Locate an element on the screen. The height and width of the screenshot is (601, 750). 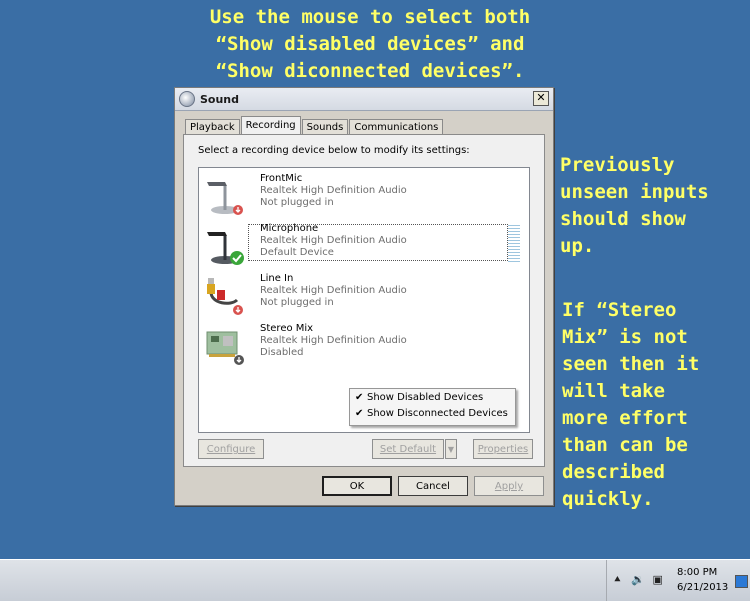
sound-card-icon is located at coordinates (225, 348).